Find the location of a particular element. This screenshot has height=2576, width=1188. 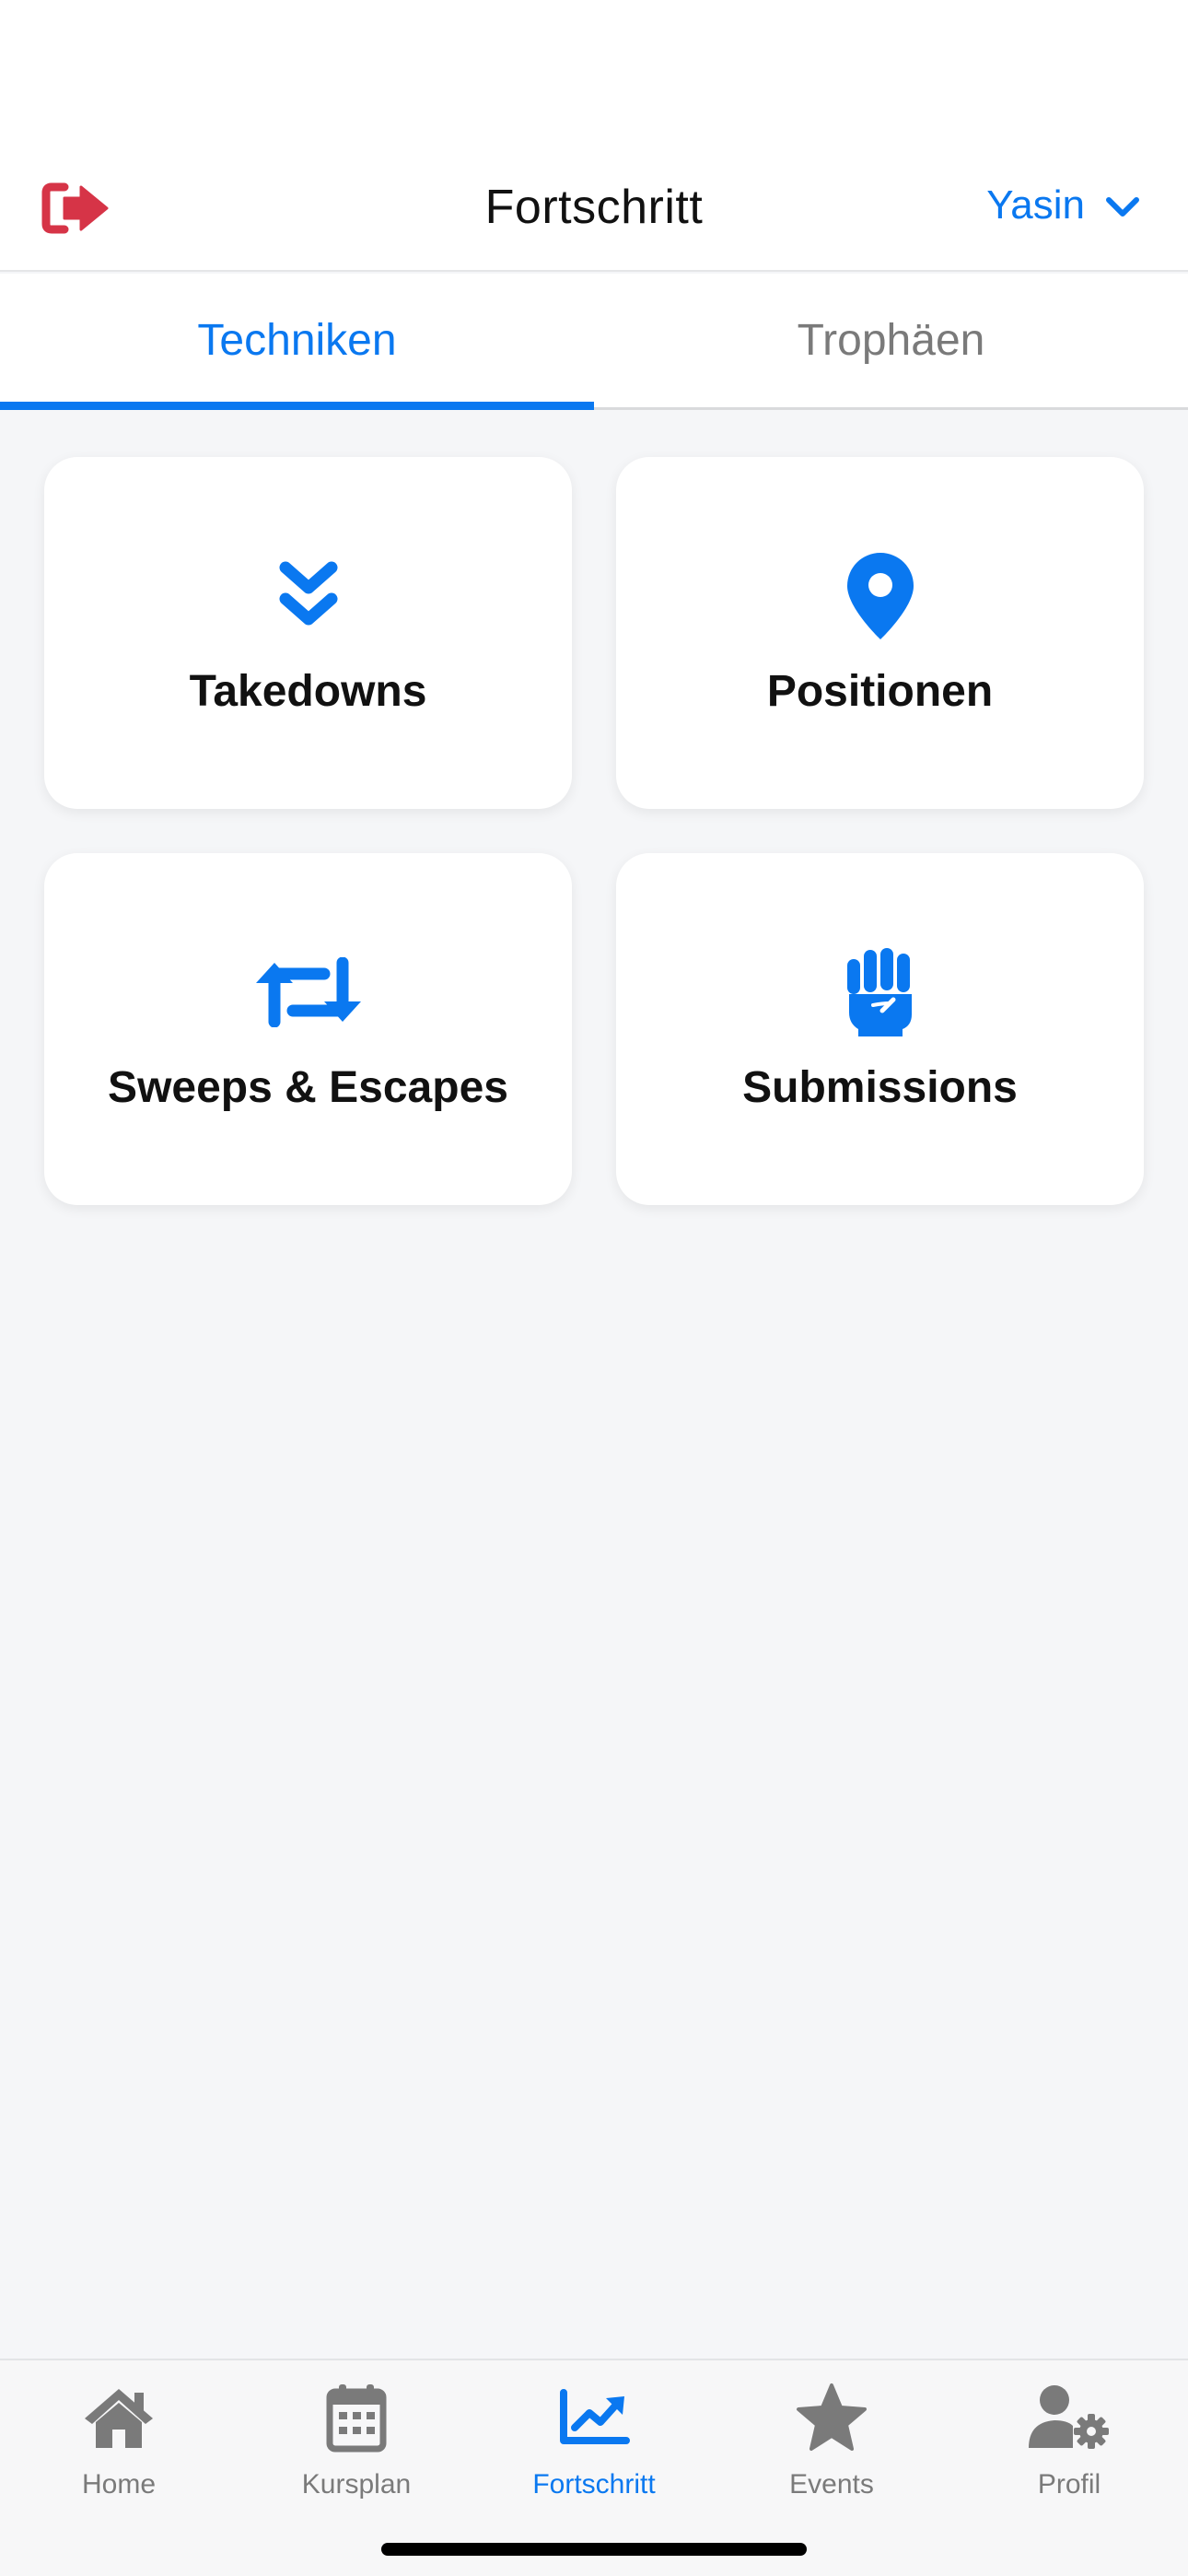

category-card-sweeps-escapes: Sweeps & Escapes is located at coordinates (308, 1029).